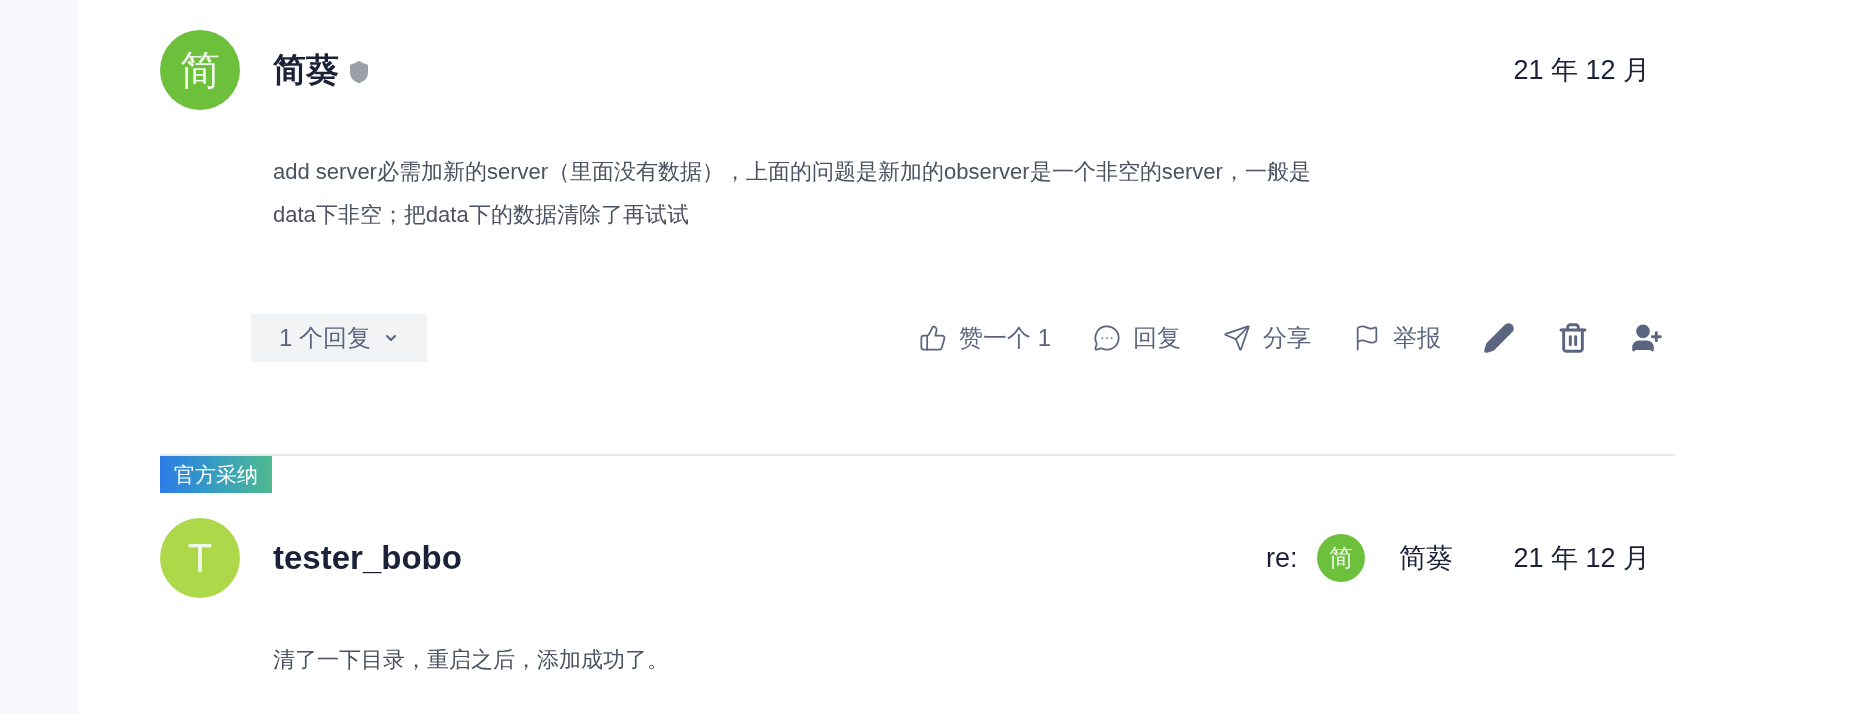 This screenshot has height=714, width=1850. I want to click on delete-button, so click(1573, 338).